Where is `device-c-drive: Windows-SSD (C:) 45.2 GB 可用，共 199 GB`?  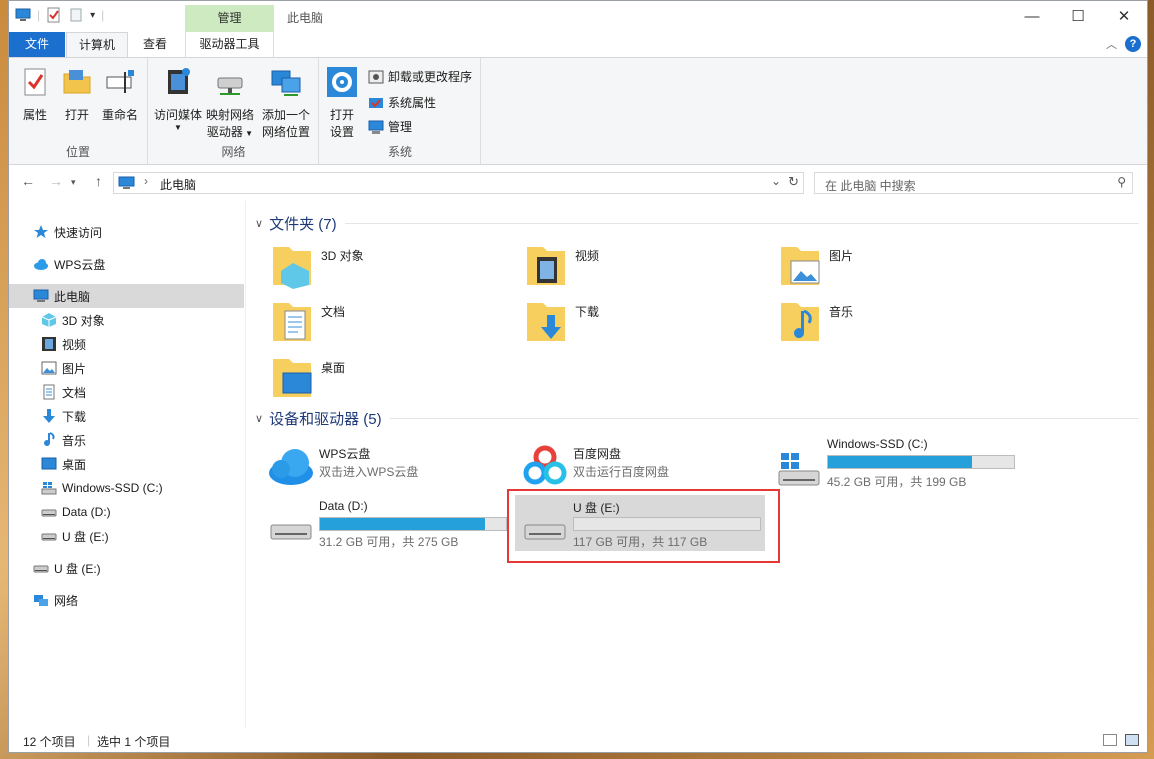
device-c-drive: Windows-SSD (C:) 45.2 GB 可用，共 199 GB is located at coordinates (900, 463).